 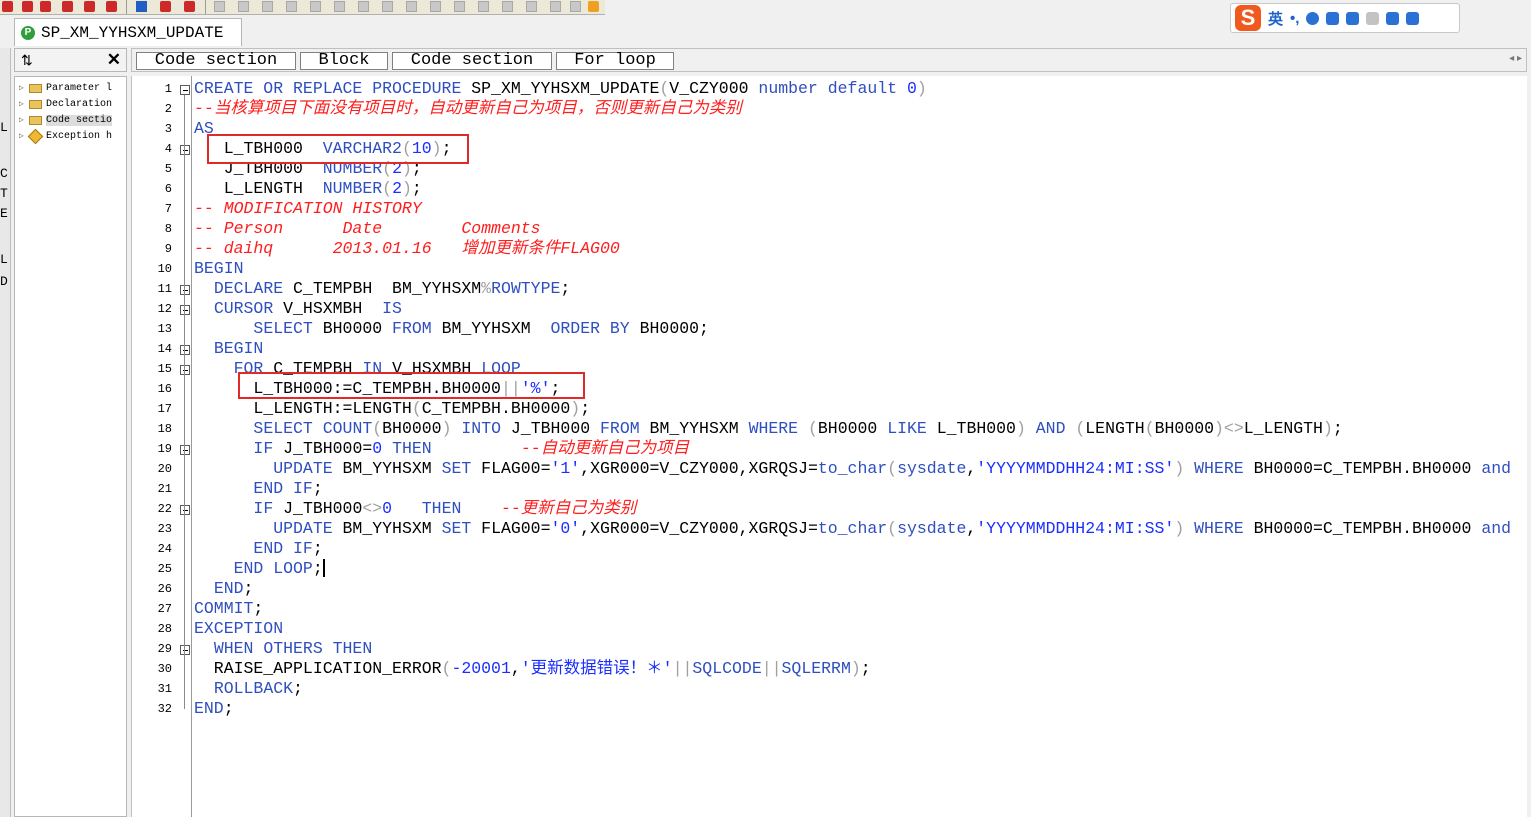 What do you see at coordinates (593, 6) in the screenshot?
I see `lock-icon` at bounding box center [593, 6].